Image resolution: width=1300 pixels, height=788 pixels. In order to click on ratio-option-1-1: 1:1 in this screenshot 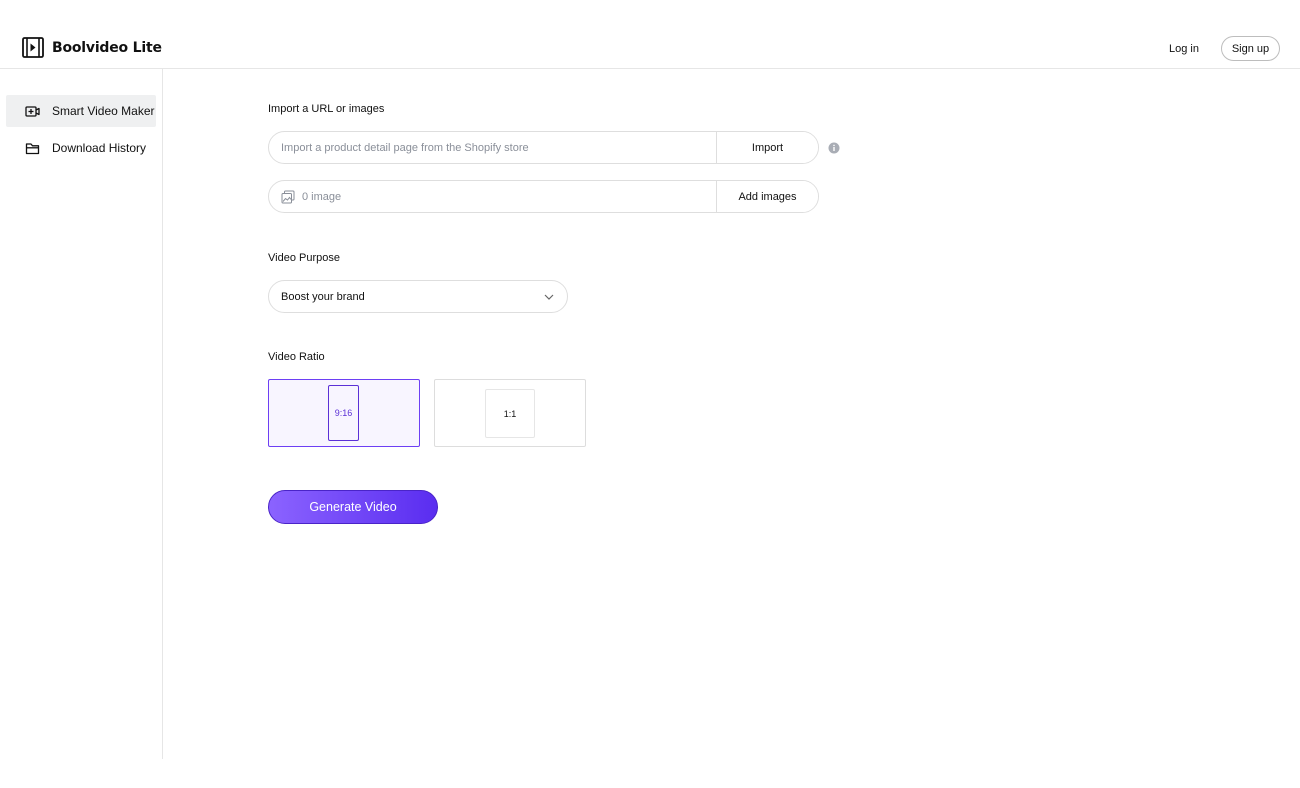, I will do `click(510, 413)`.